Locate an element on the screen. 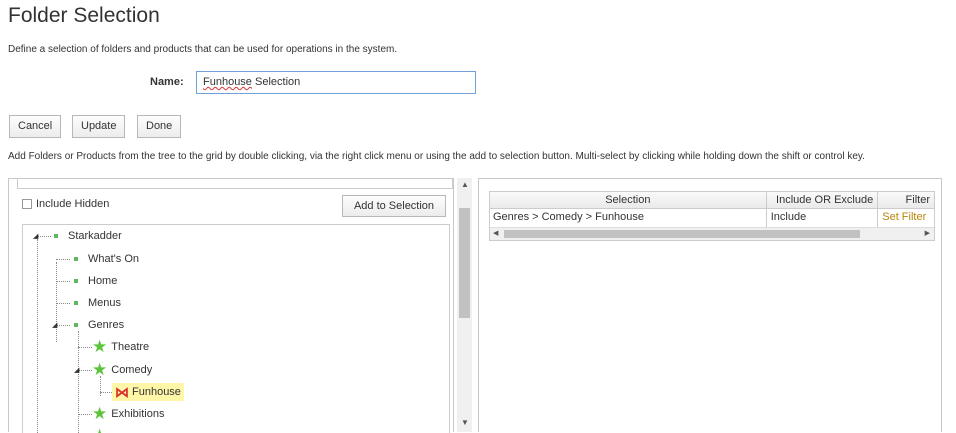 The width and height of the screenshot is (956, 433). search-box is located at coordinates (235, 184).